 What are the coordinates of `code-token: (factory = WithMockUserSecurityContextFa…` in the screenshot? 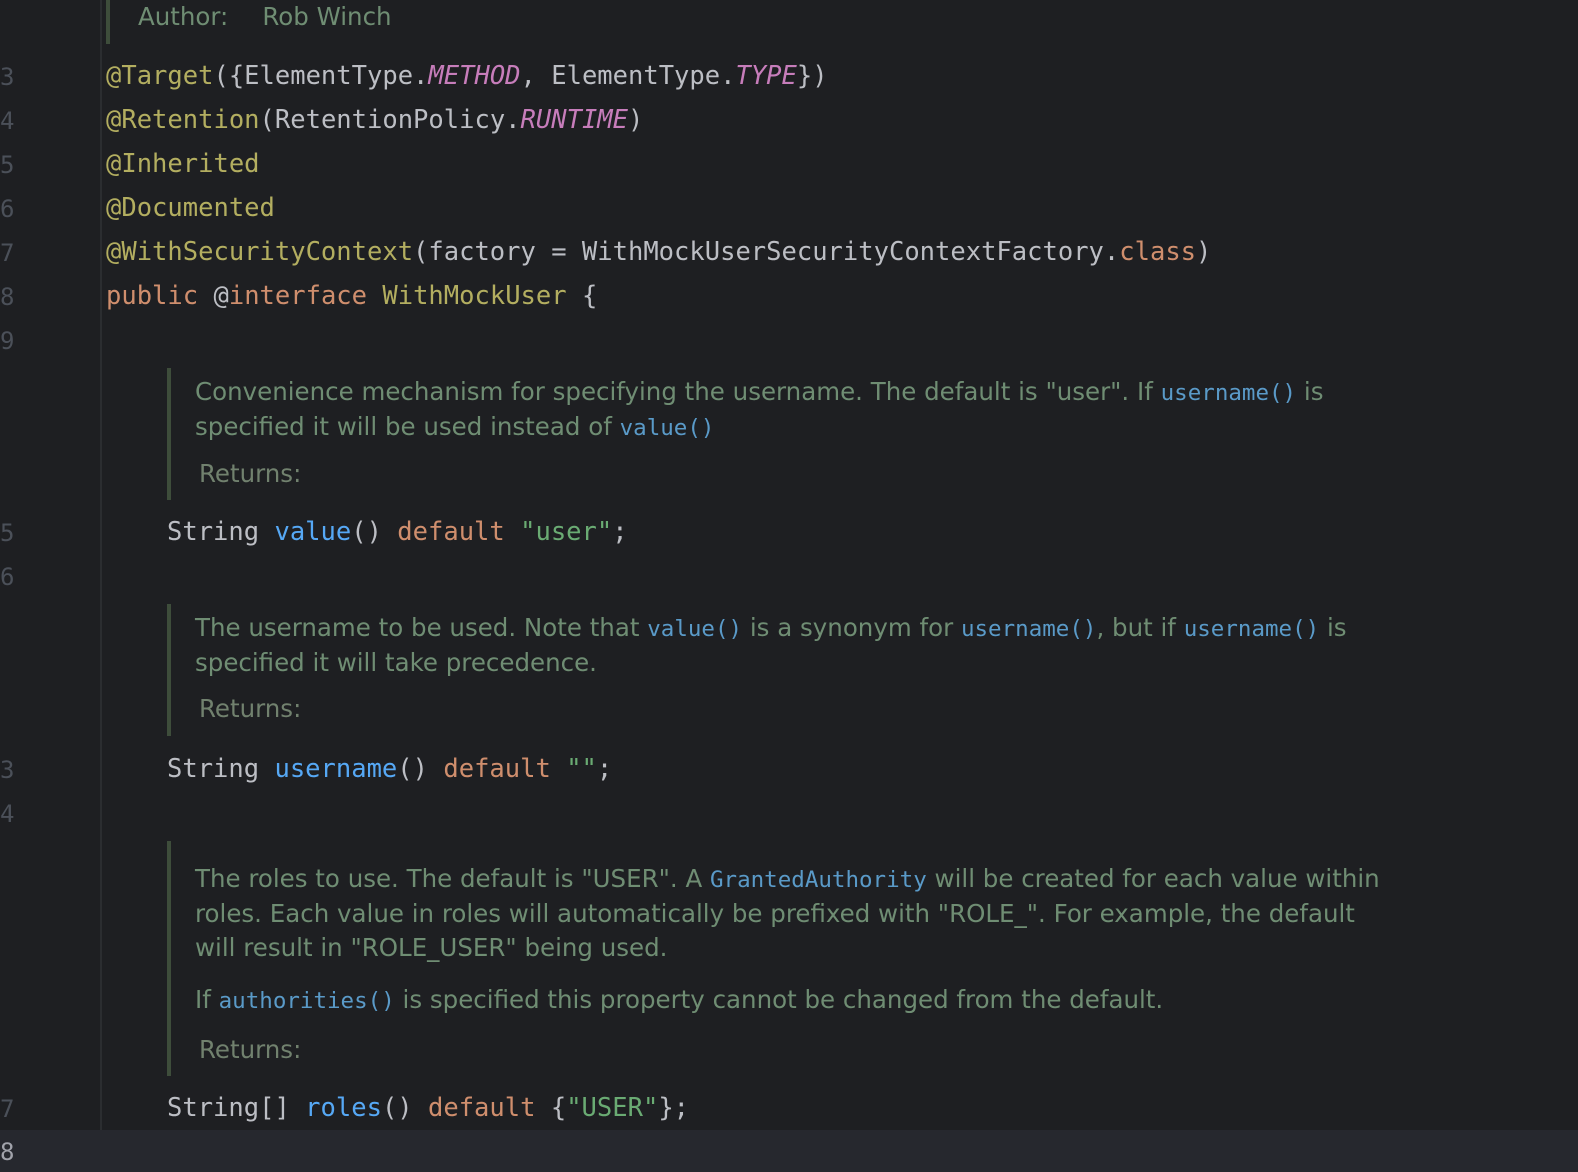 It's located at (766, 252).